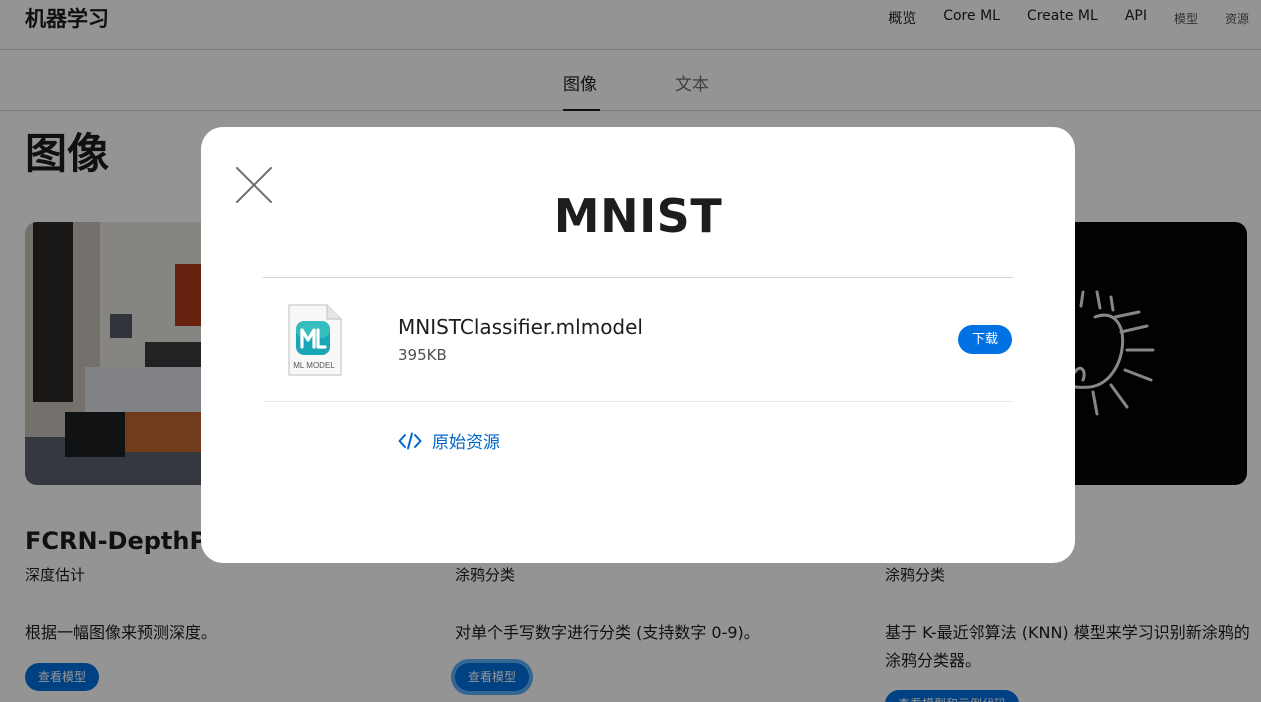 The height and width of the screenshot is (702, 1261). I want to click on source-link-label: 原始资源, so click(466, 443).